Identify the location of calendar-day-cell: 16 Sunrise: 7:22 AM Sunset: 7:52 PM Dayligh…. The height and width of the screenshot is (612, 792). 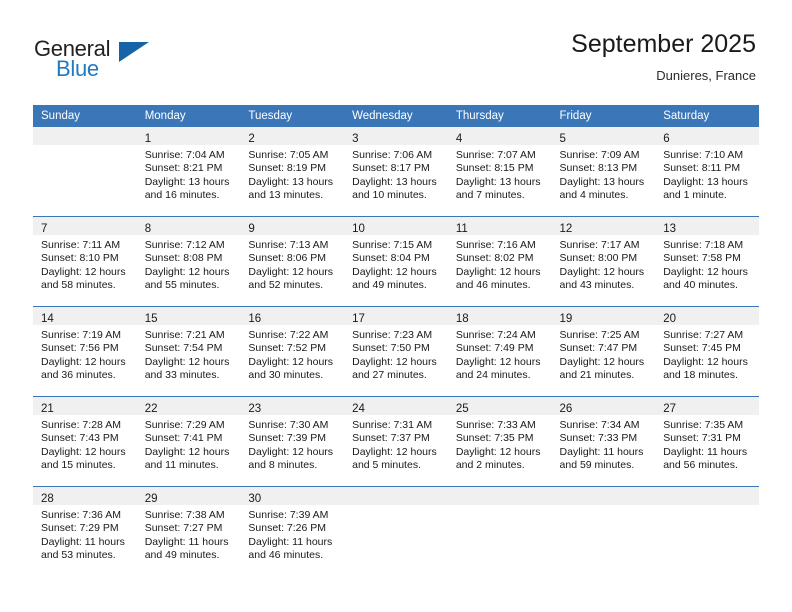
(292, 351).